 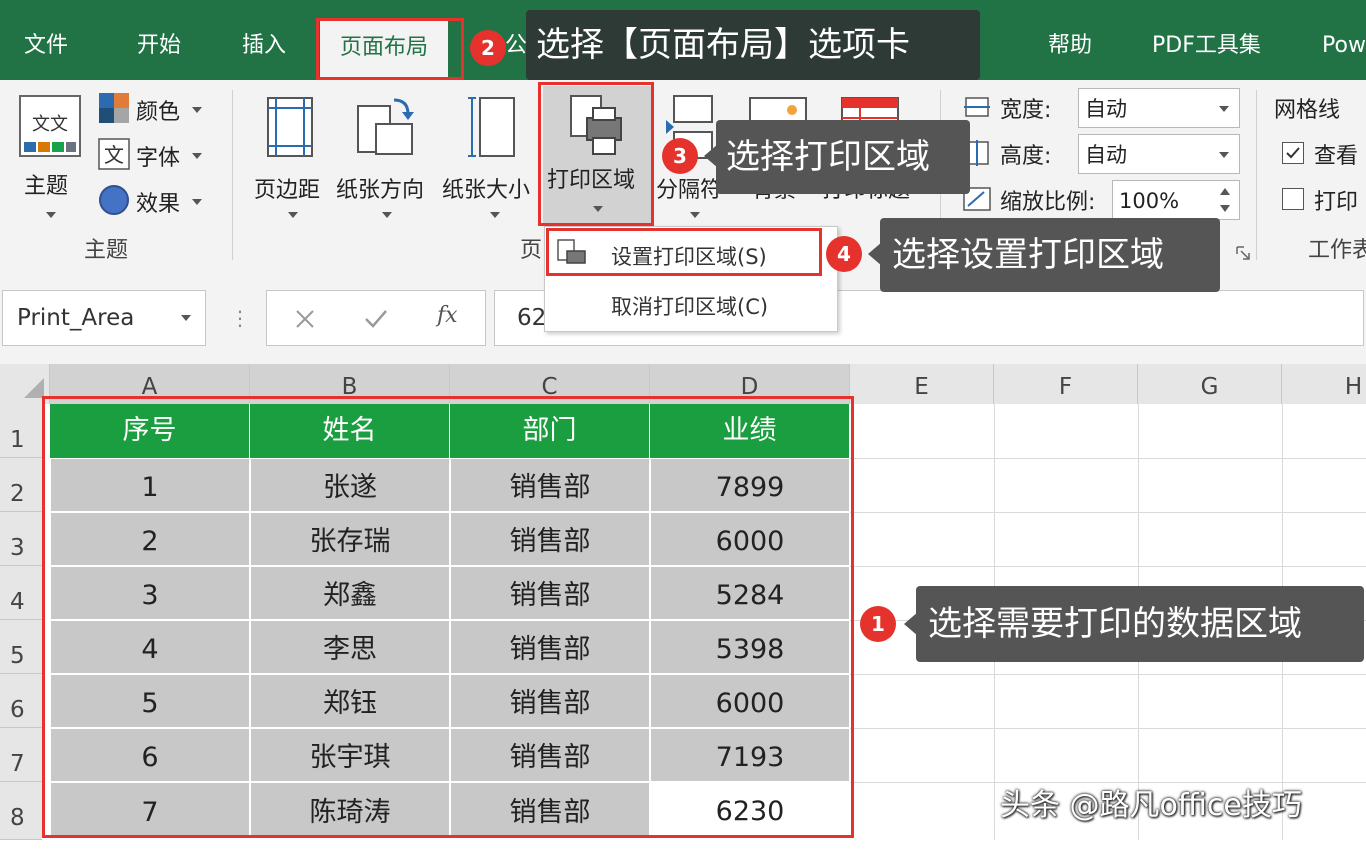 What do you see at coordinates (491, 127) in the screenshot?
I see `paper-size-icon` at bounding box center [491, 127].